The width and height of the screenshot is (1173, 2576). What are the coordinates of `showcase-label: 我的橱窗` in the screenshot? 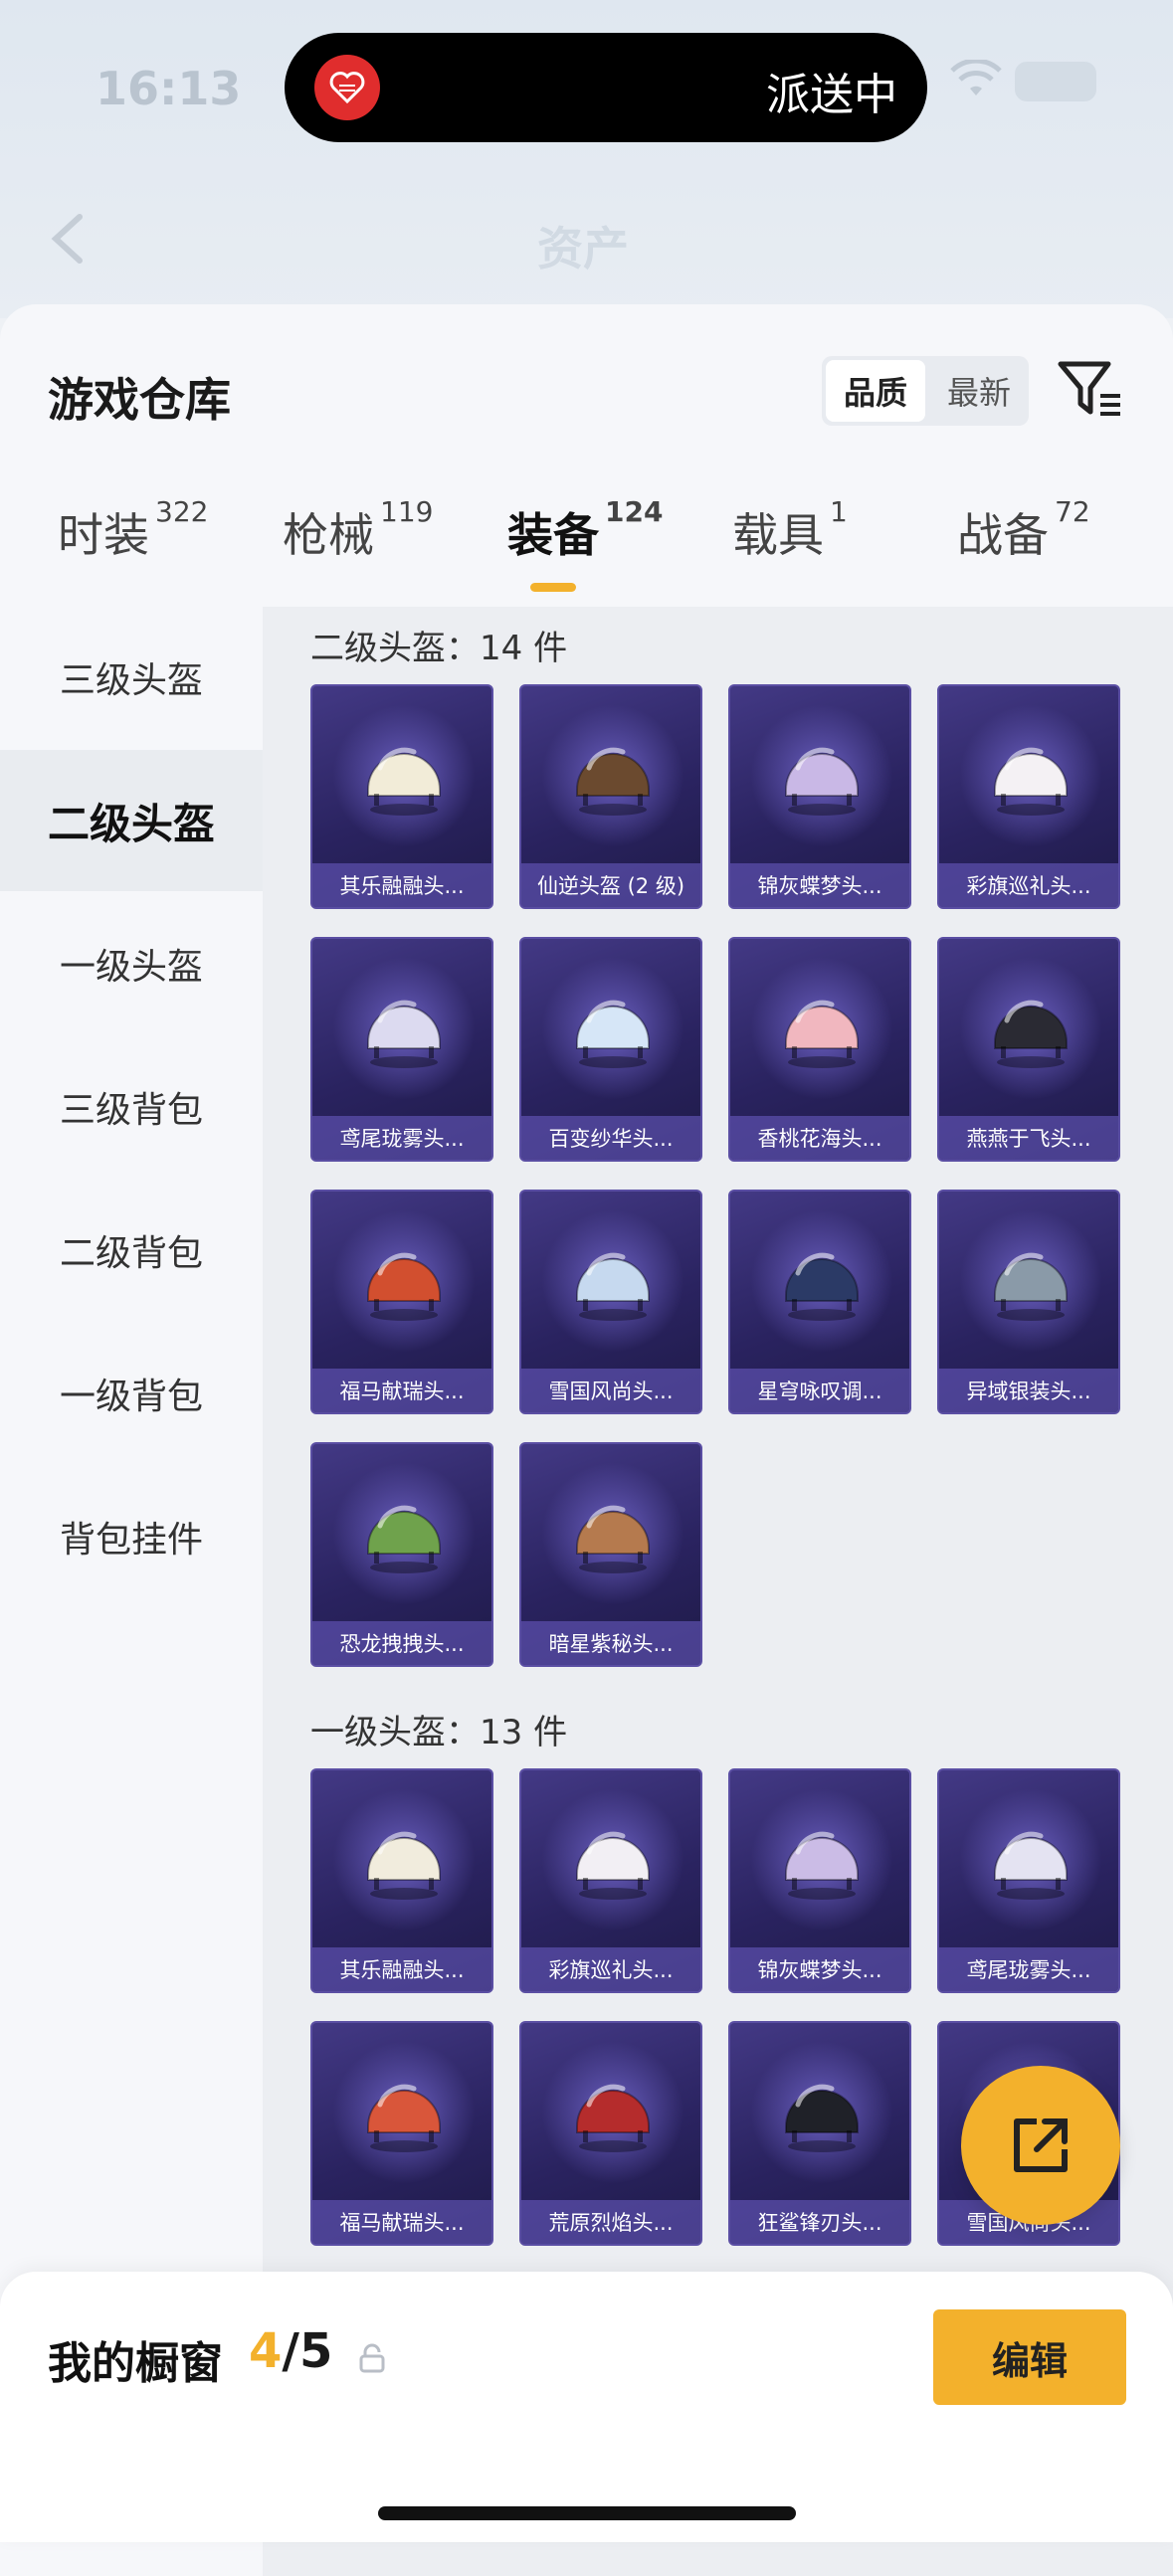 It's located at (136, 2363).